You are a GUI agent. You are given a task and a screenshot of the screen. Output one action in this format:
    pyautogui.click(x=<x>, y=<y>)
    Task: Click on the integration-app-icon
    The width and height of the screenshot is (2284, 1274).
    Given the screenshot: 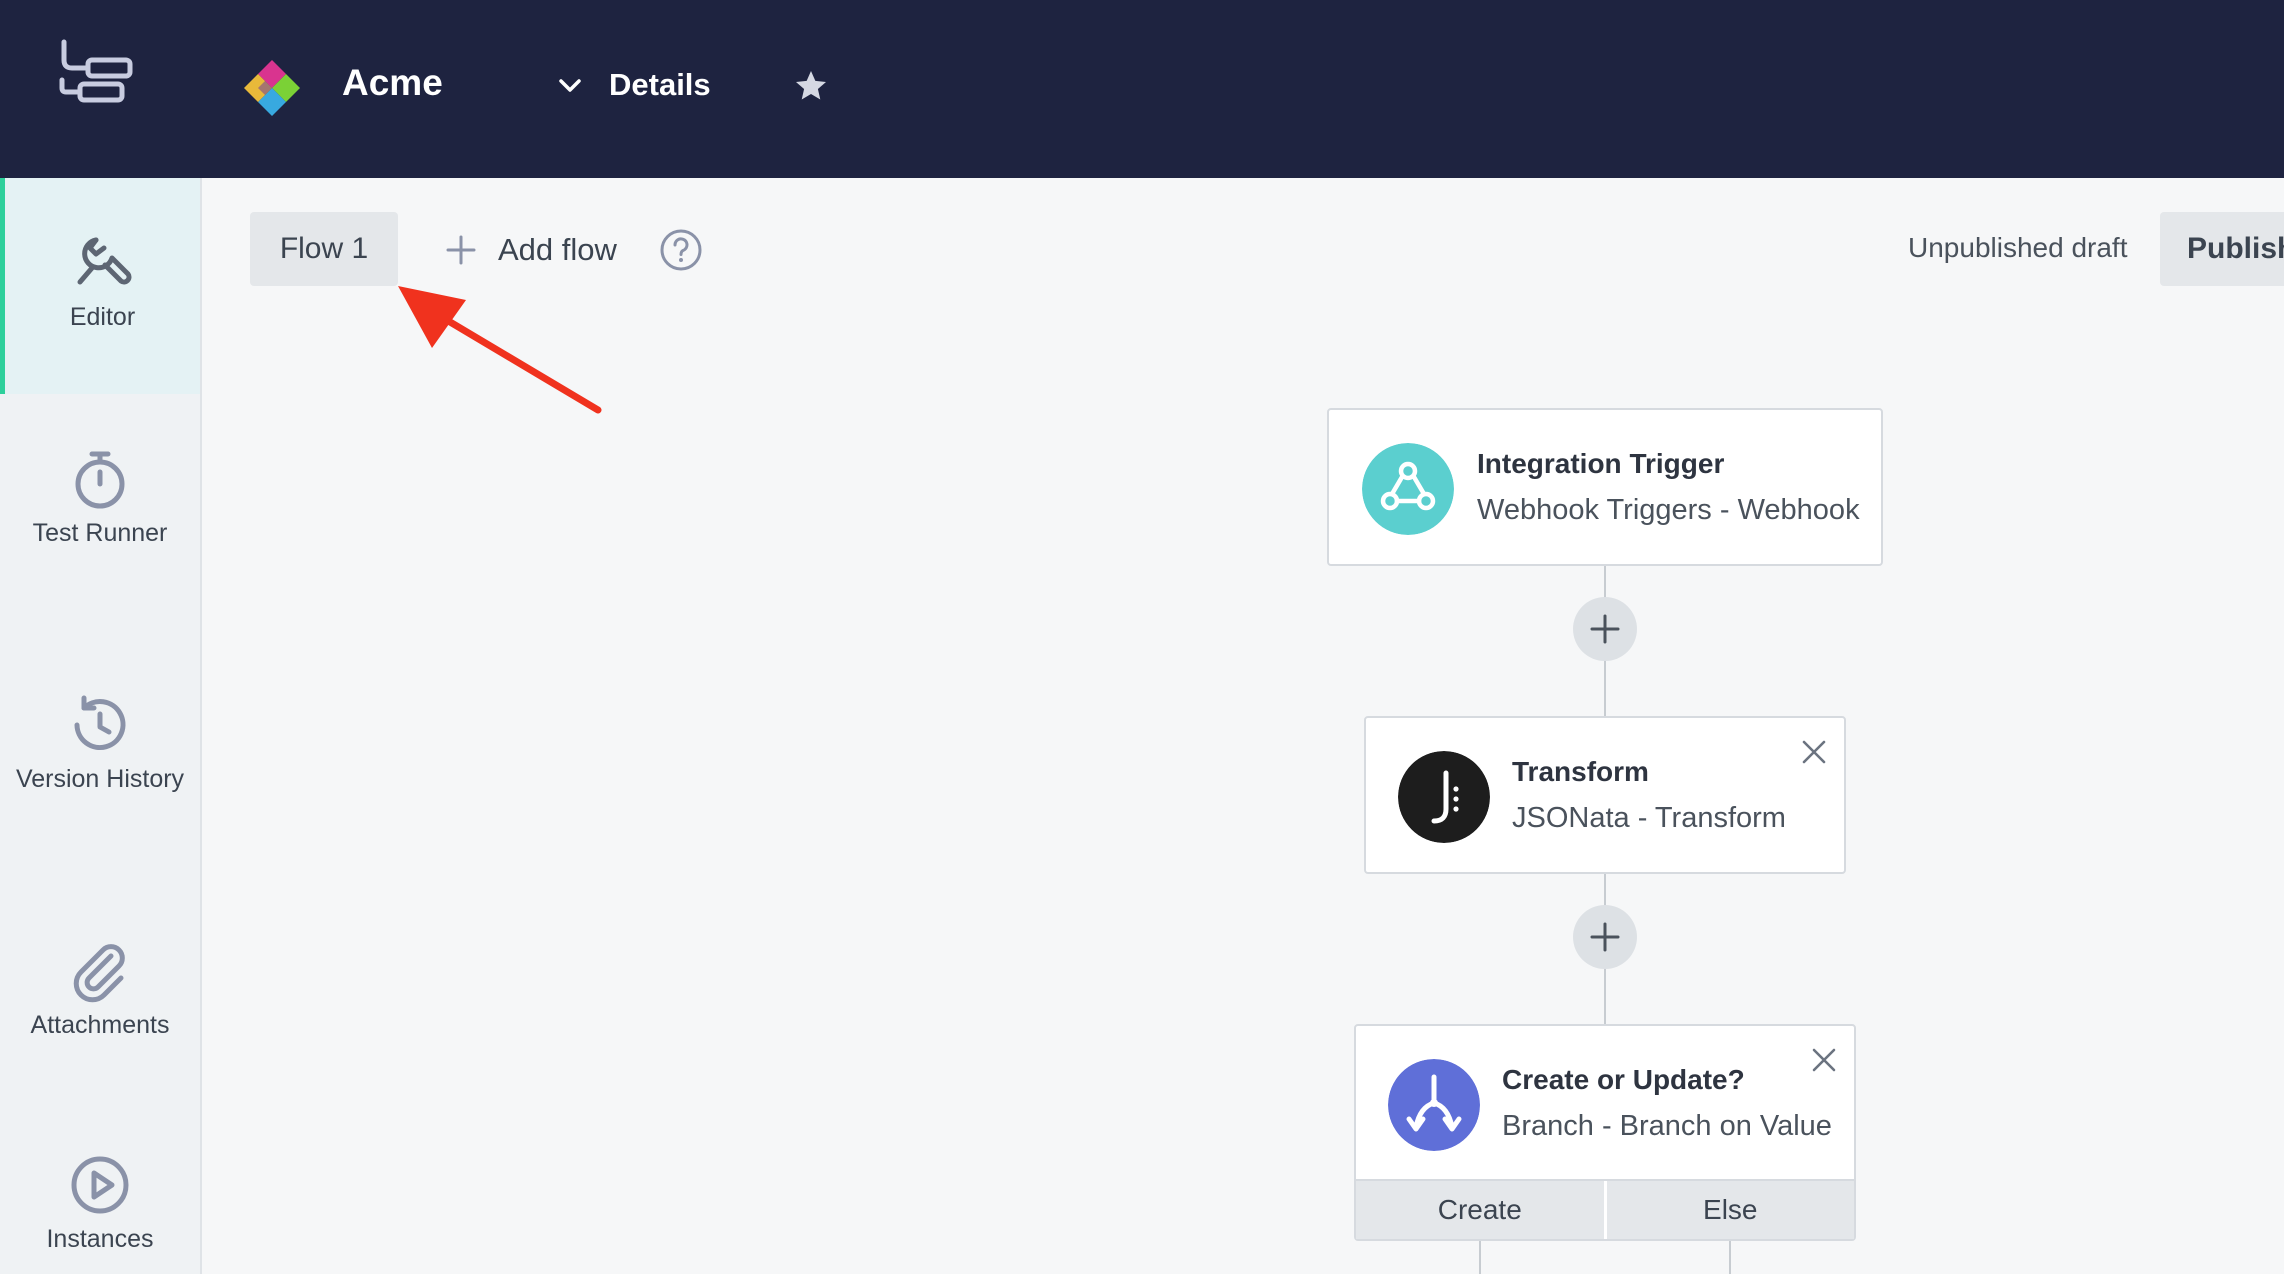 What is the action you would take?
    pyautogui.click(x=96, y=76)
    